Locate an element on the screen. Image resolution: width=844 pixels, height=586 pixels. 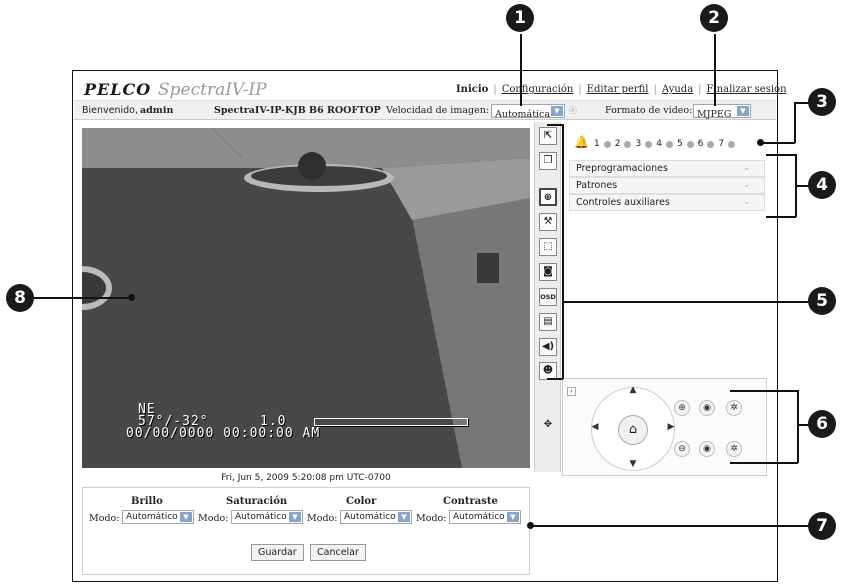
alarm-number: 1 is located at coordinates (597, 144).